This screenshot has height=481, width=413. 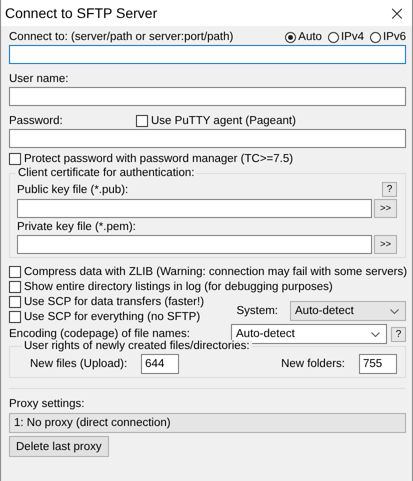 What do you see at coordinates (223, 121) in the screenshot?
I see `checkbox-label: Use PuTTY agent (Pageant)` at bounding box center [223, 121].